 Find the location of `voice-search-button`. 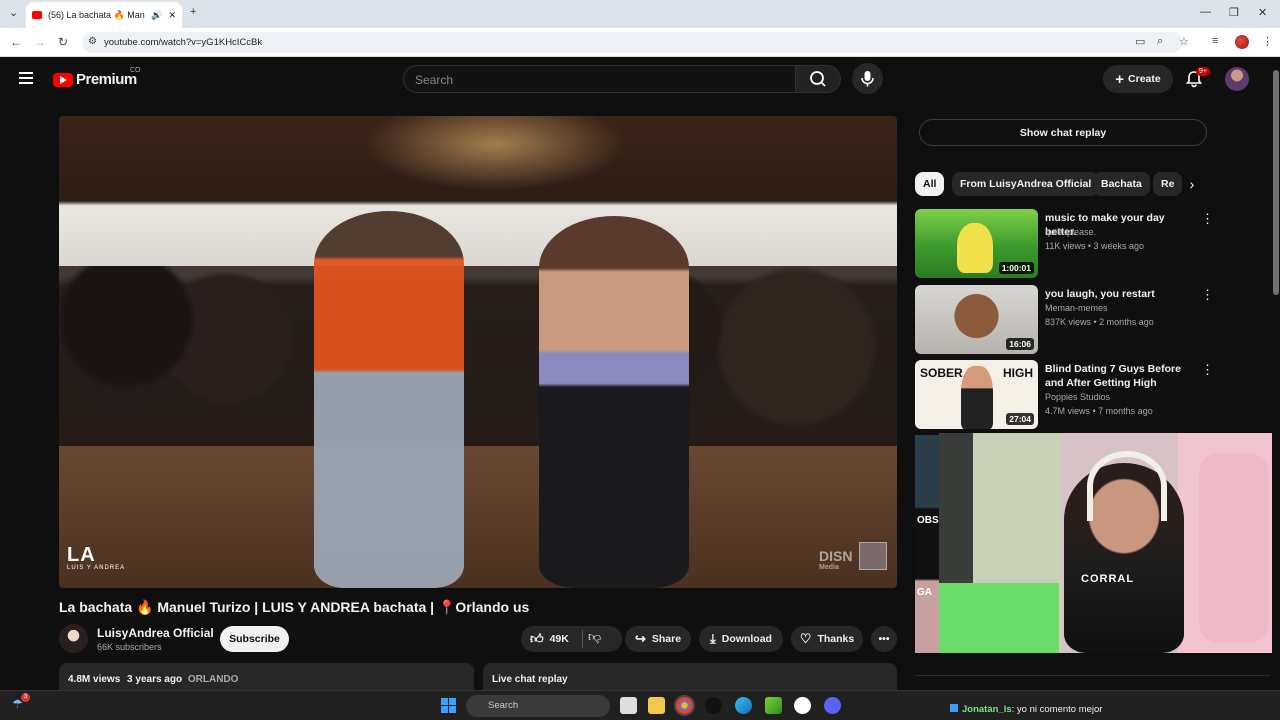

voice-search-button is located at coordinates (867, 78).